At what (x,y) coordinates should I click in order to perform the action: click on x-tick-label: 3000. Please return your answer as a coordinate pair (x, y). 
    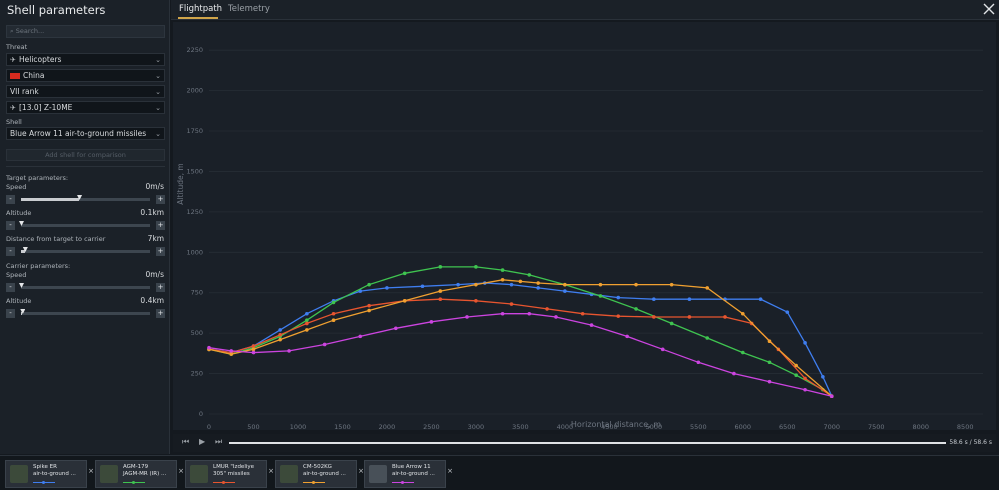
    Looking at the image, I should click on (476, 426).